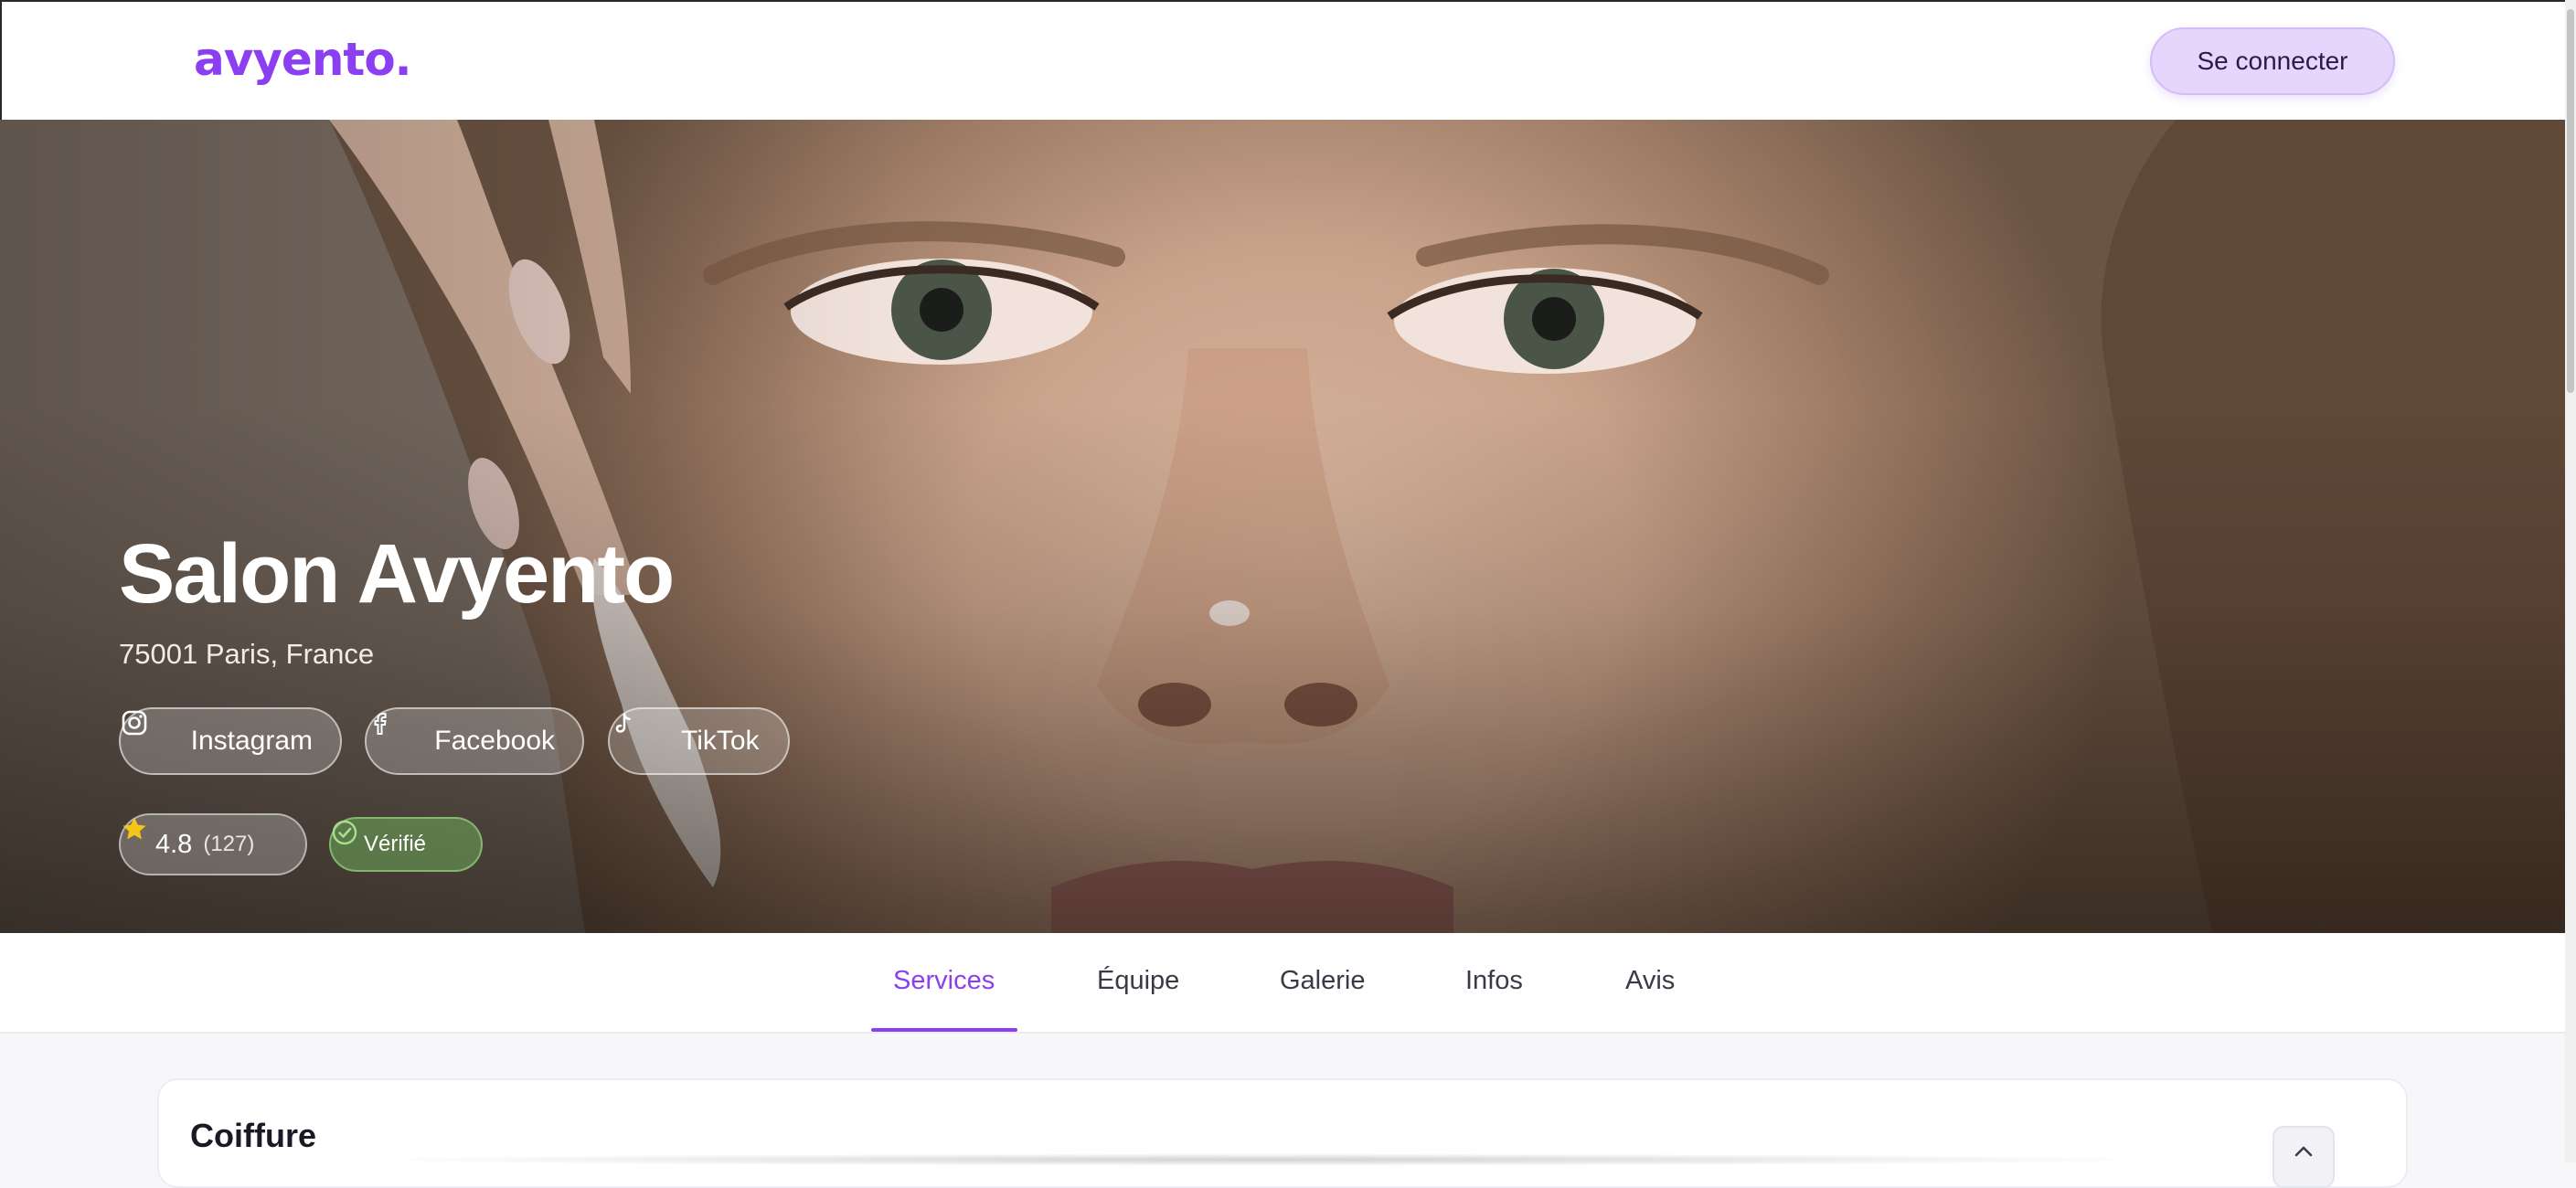  What do you see at coordinates (944, 1030) in the screenshot?
I see `active-tab-indicator` at bounding box center [944, 1030].